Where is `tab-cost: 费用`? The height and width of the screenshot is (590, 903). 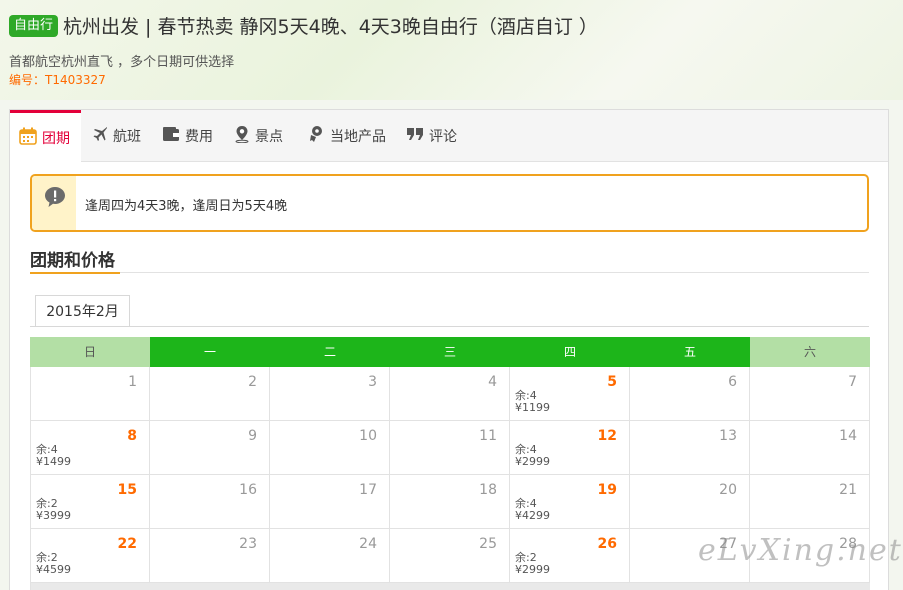
tab-cost: 费用 is located at coordinates (187, 136).